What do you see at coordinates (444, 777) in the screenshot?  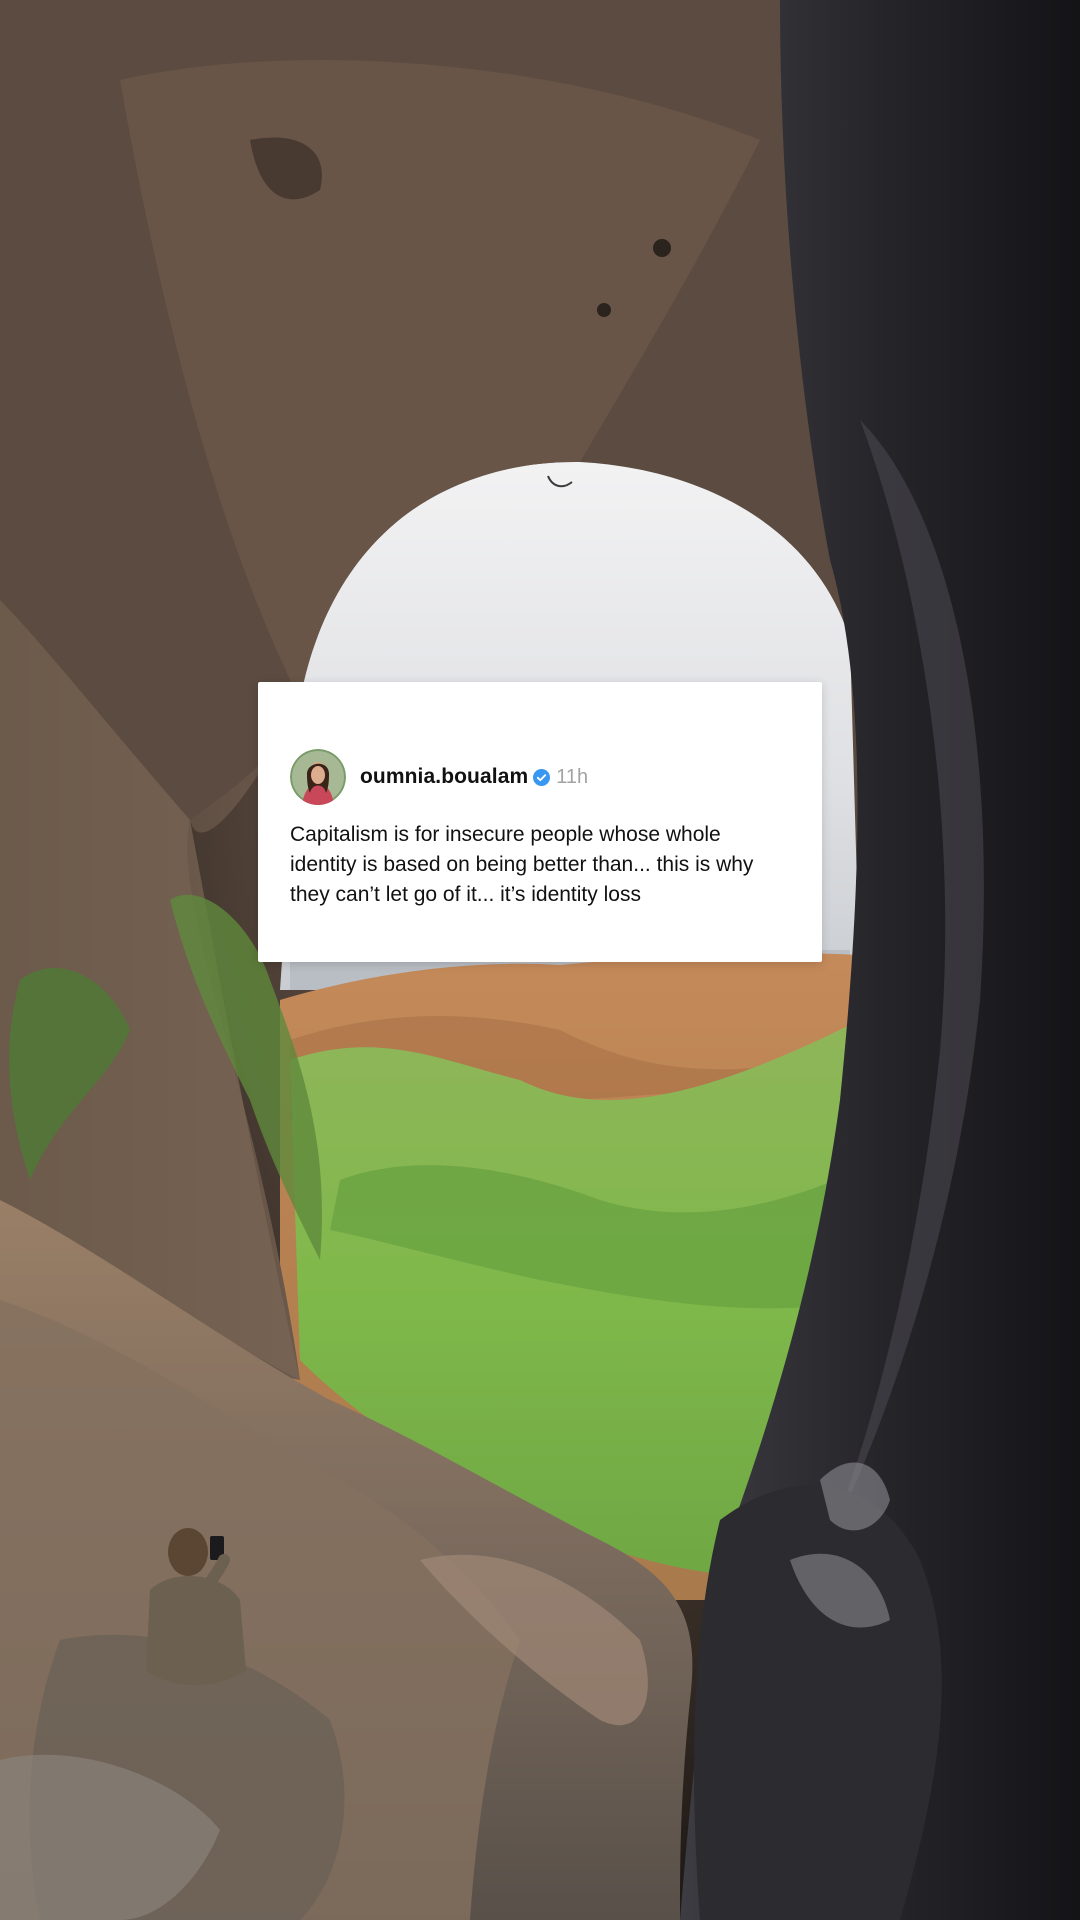 I see `username: oumnia.boualam` at bounding box center [444, 777].